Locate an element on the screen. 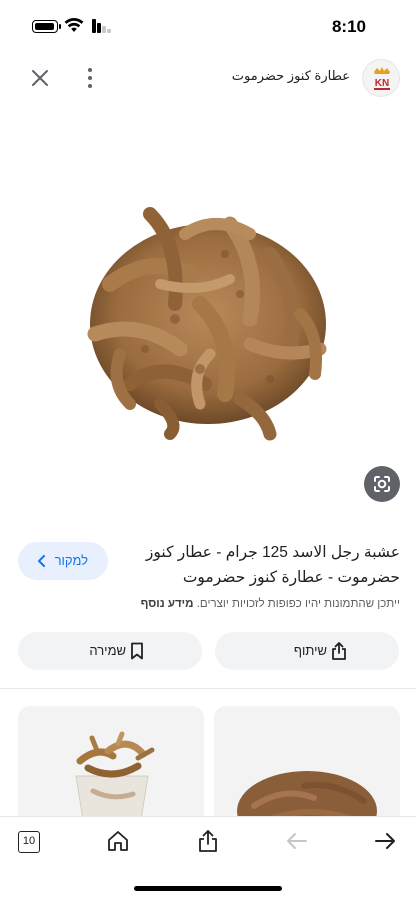 This screenshot has width=416, height=900. battery-icon is located at coordinates (46, 26).